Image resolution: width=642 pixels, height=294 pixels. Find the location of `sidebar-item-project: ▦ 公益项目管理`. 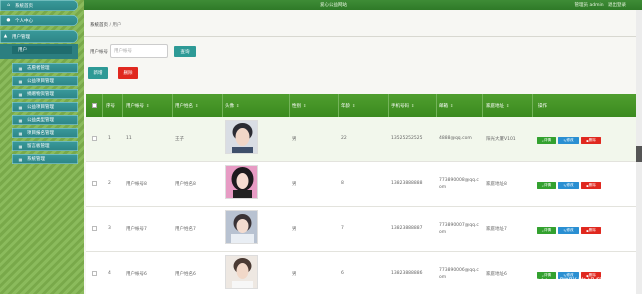

sidebar-item-project: ▦ 公益项目管理 is located at coordinates (45, 81).